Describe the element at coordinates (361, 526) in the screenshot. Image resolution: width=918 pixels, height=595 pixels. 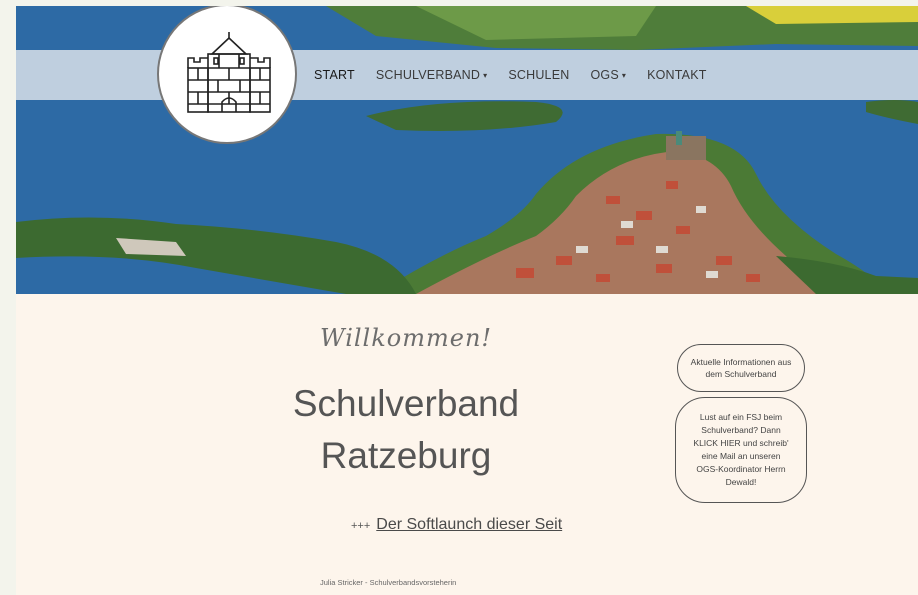
I see `news-prefix: +++` at that location.